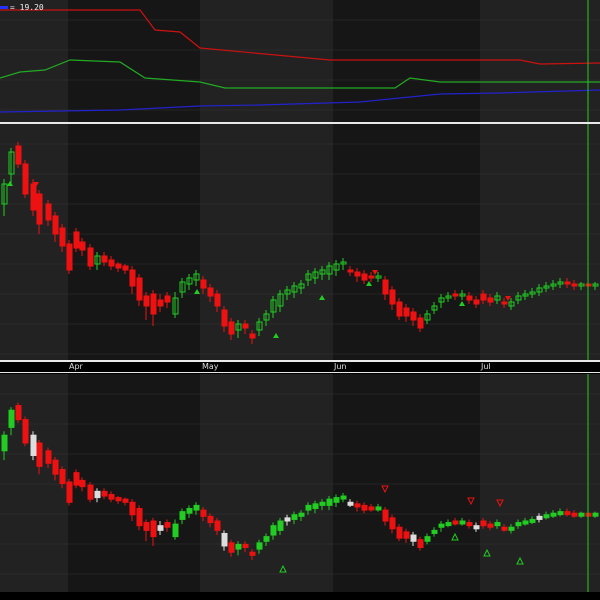 The image size is (600, 600). What do you see at coordinates (31, 7) in the screenshot?
I see `legend-value: 19.20` at bounding box center [31, 7].